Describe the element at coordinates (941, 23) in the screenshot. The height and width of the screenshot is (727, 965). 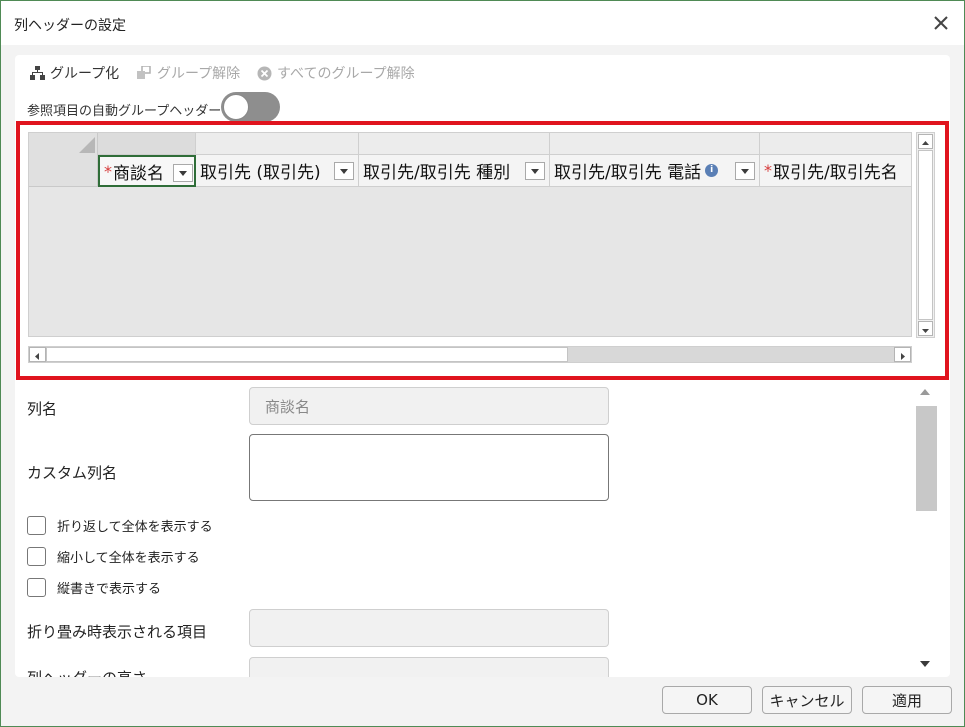
I see `close-icon` at that location.